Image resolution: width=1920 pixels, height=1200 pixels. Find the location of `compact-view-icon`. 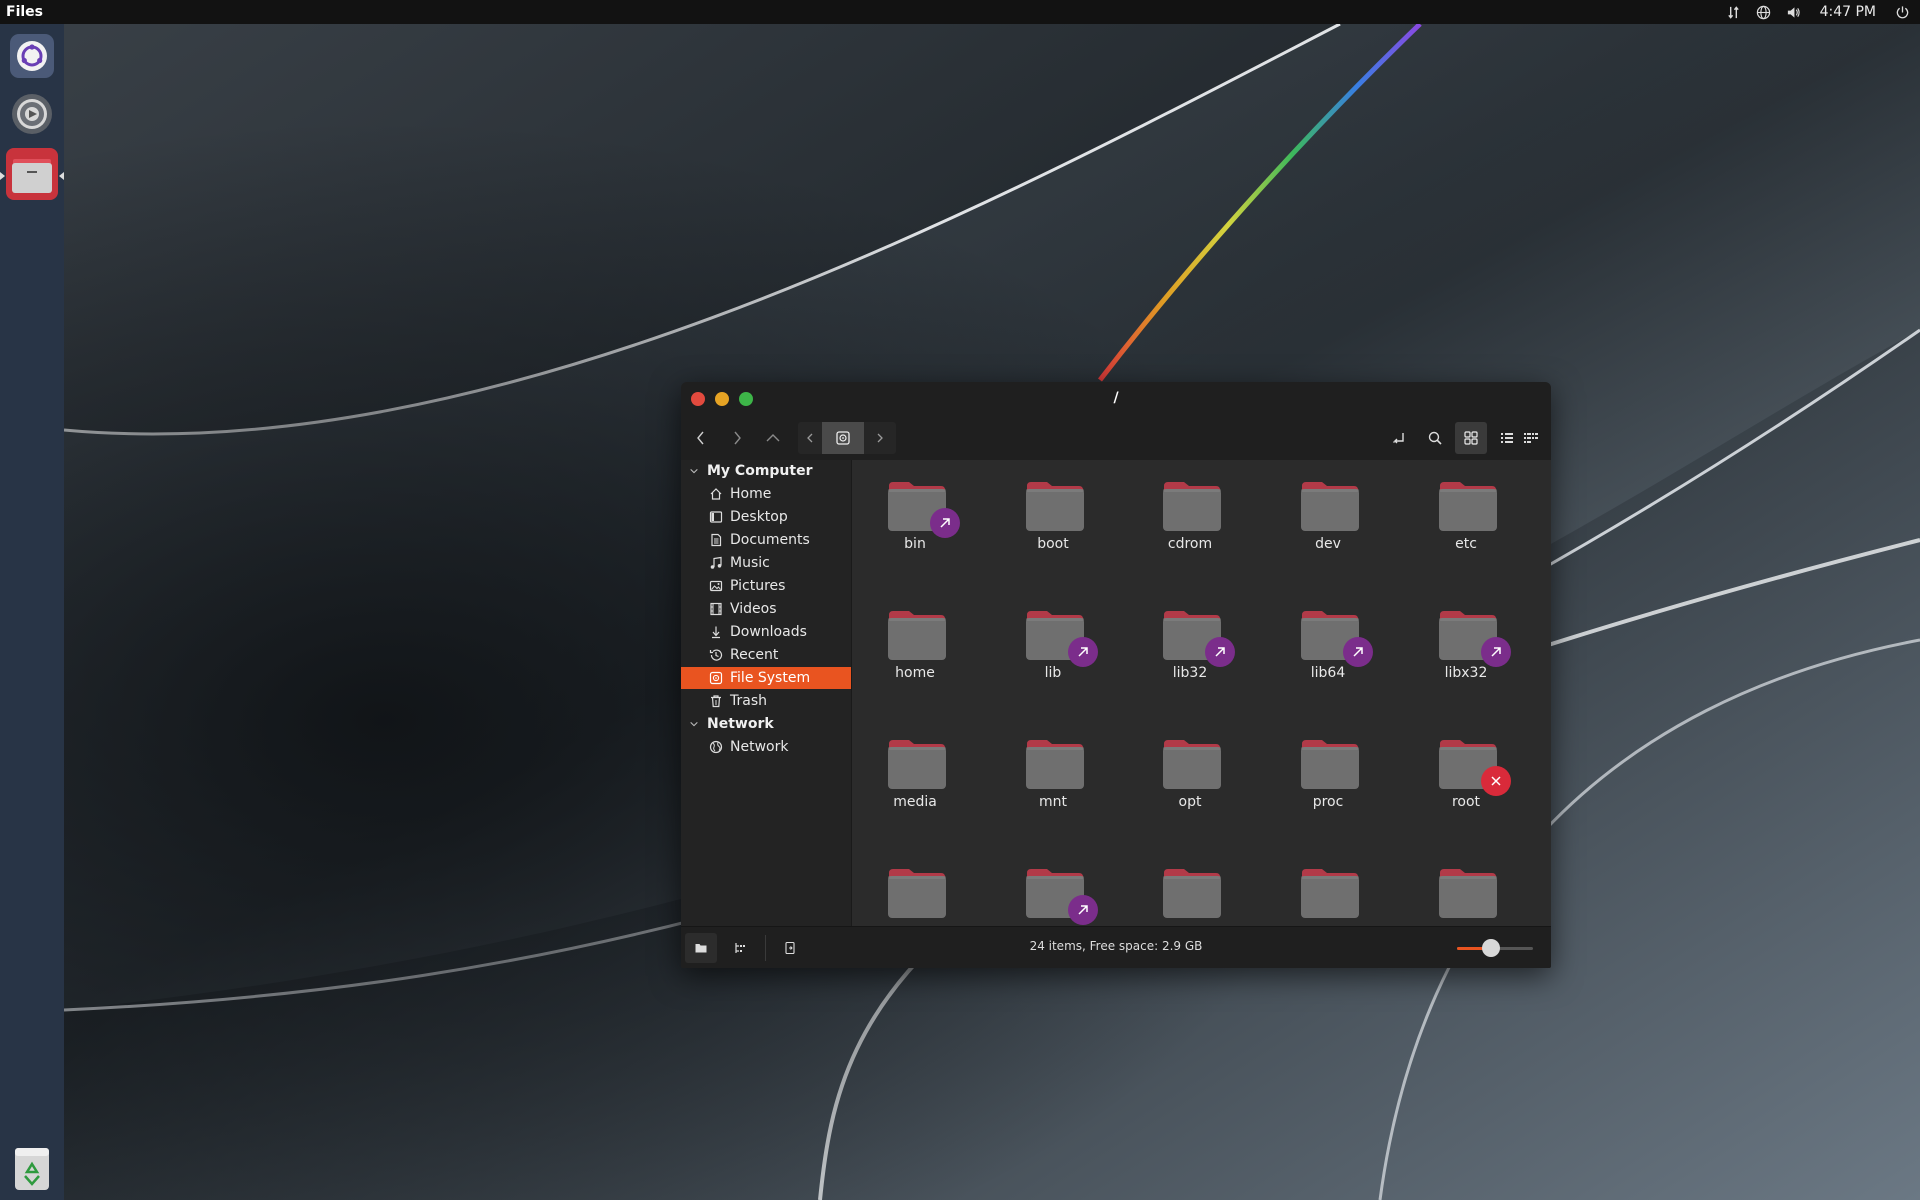

compact-view-icon is located at coordinates (1531, 438).